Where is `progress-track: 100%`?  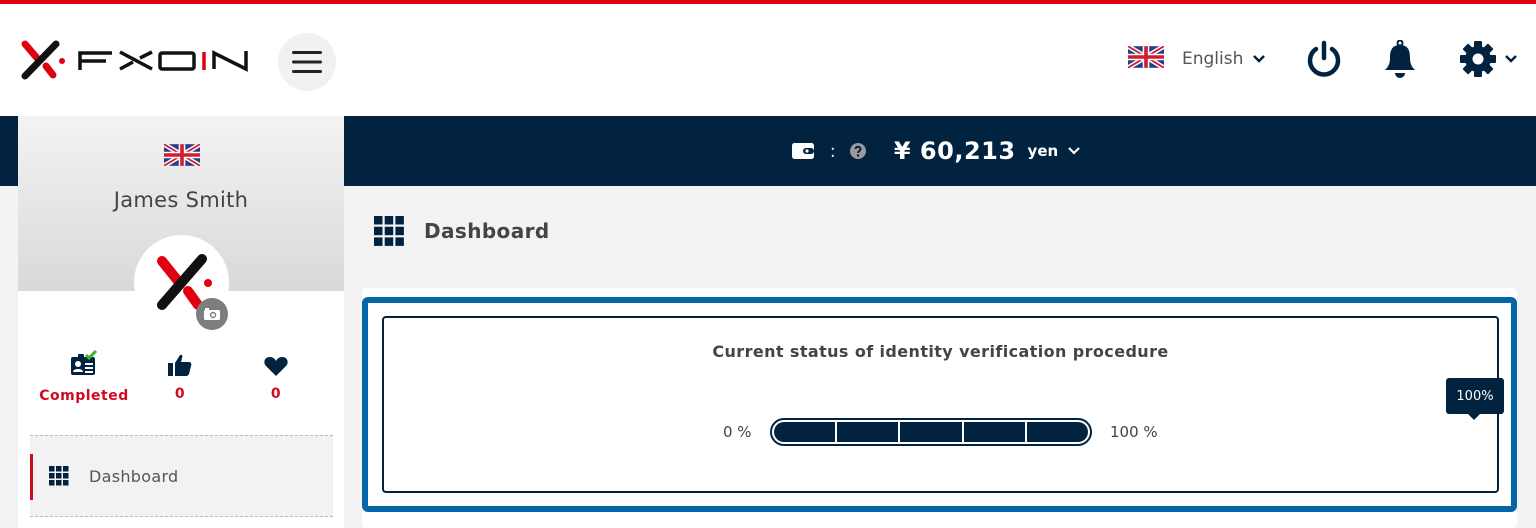
progress-track: 100% is located at coordinates (1137, 412).